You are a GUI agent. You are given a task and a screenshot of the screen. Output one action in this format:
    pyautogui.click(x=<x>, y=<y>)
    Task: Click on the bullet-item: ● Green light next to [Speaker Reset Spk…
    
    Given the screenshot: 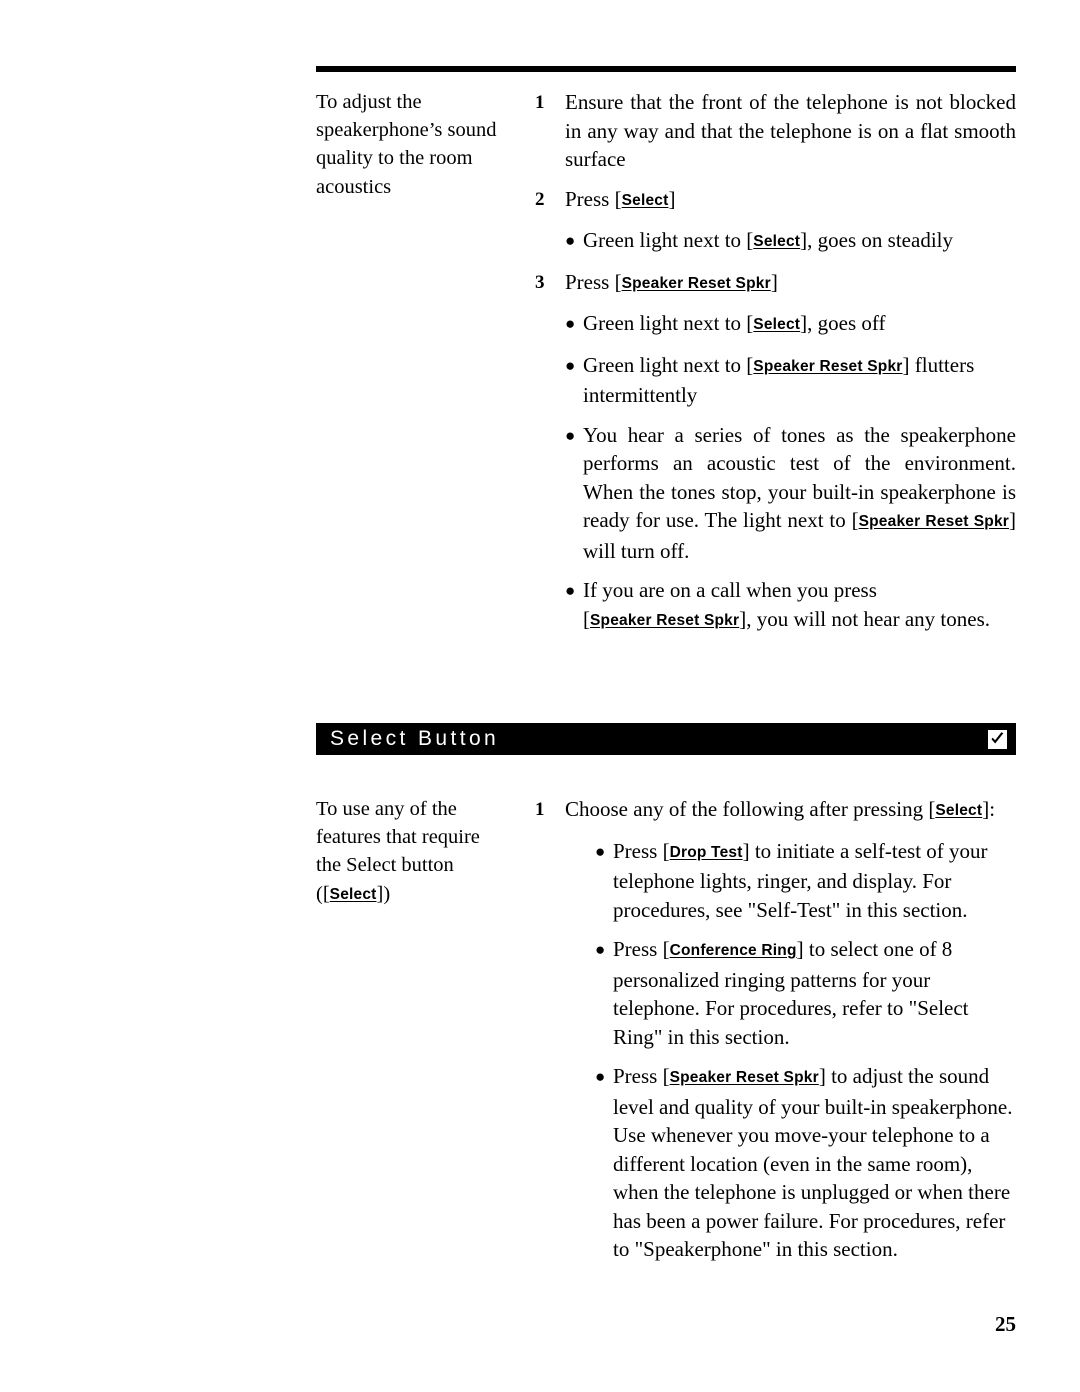 What is the action you would take?
    pyautogui.click(x=790, y=380)
    